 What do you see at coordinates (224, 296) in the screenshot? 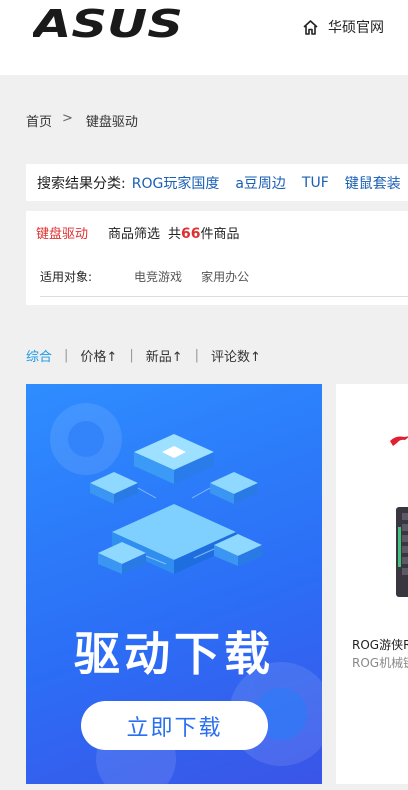
I see `divider` at bounding box center [224, 296].